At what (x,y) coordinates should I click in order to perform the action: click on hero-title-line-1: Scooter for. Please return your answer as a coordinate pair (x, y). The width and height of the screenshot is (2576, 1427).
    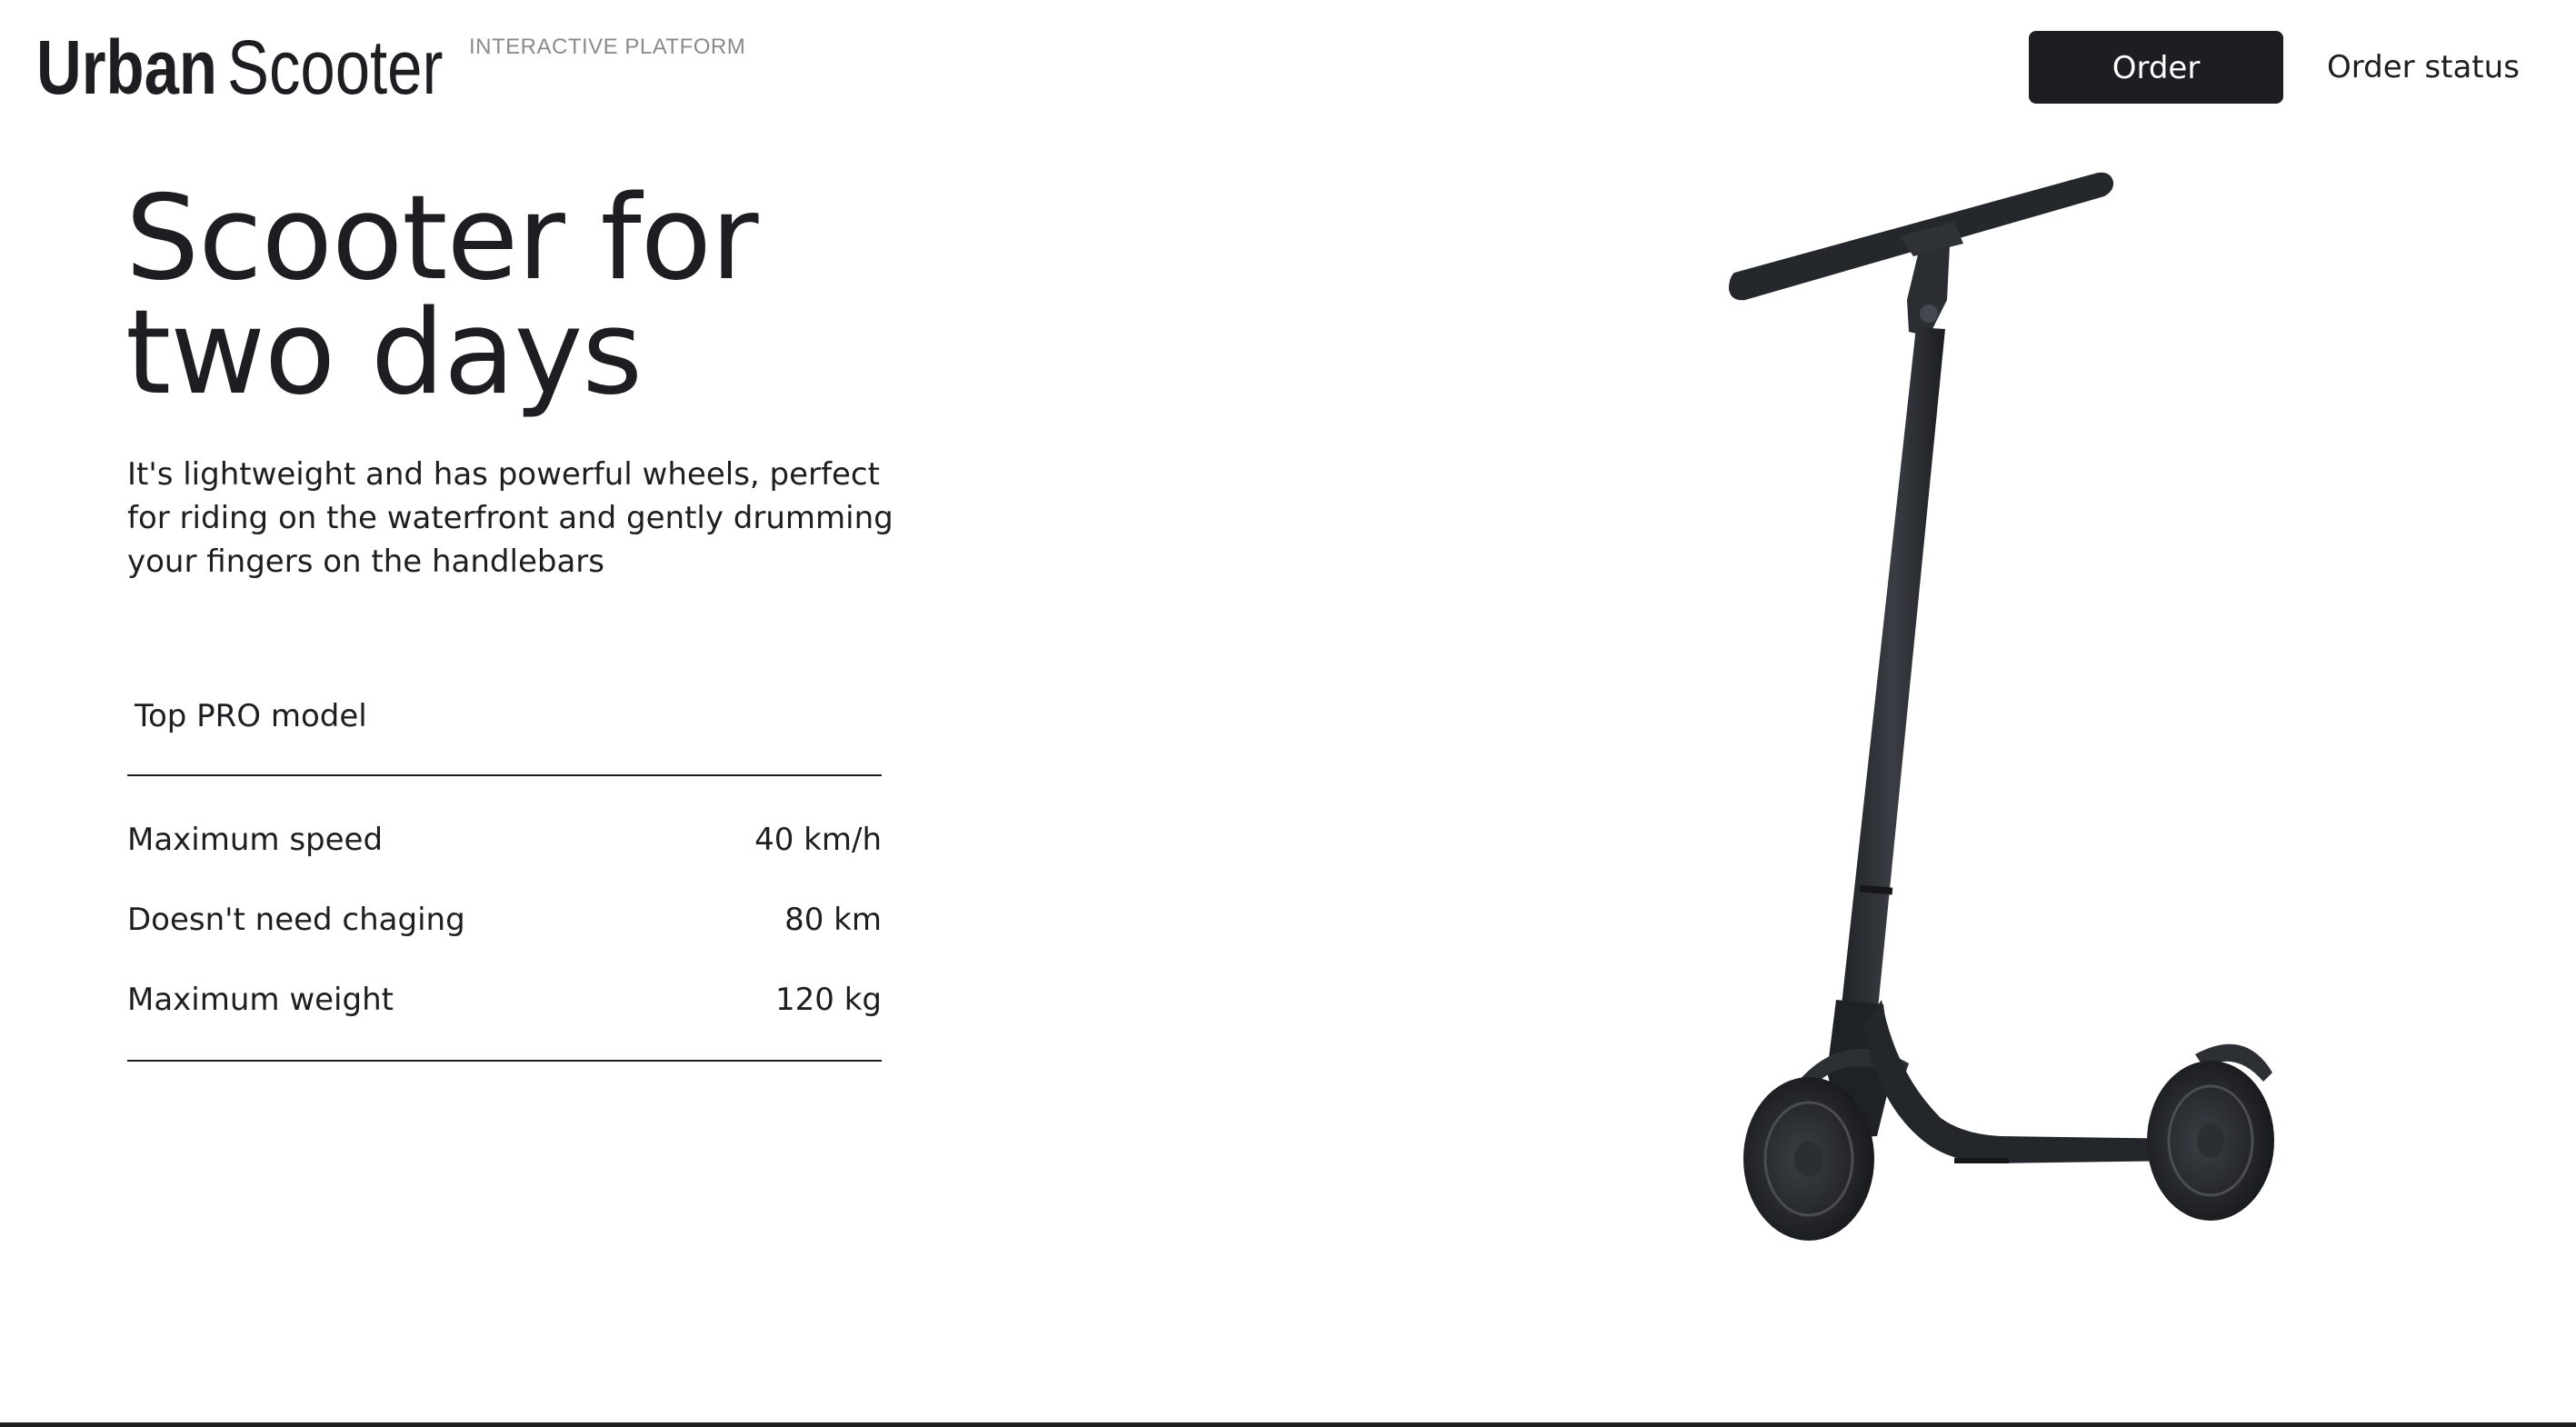
    Looking at the image, I should click on (442, 238).